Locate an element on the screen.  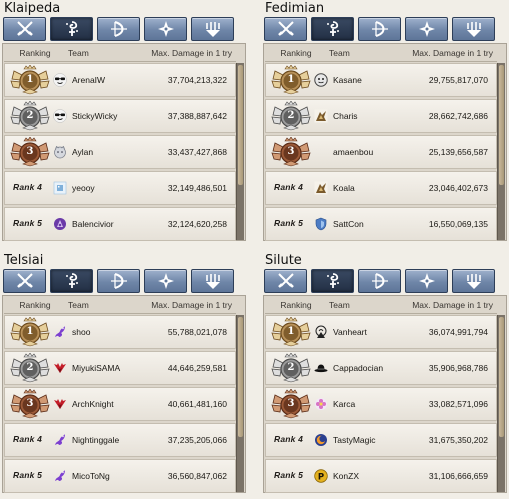
team-name: MicoToNg is located at coordinates (91, 476).